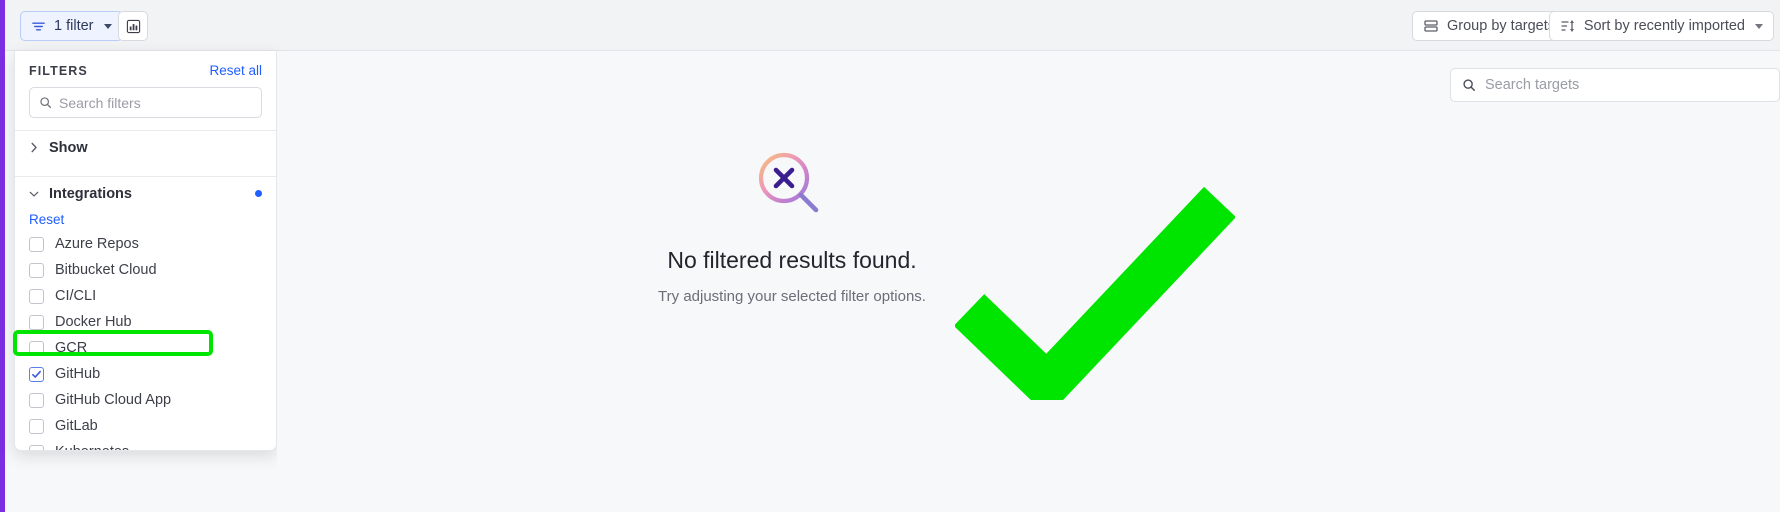 The height and width of the screenshot is (512, 1780). I want to click on filter-option-label: Docker Hub, so click(93, 322).